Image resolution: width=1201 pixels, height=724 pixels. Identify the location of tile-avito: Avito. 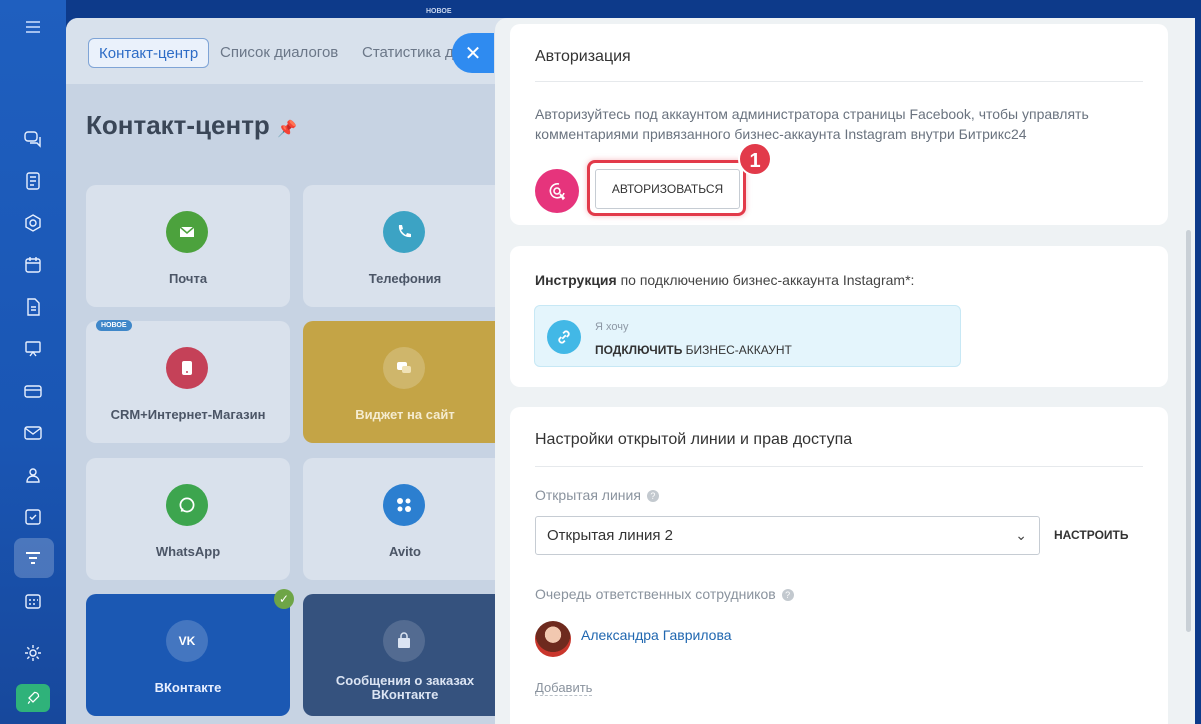
(405, 519).